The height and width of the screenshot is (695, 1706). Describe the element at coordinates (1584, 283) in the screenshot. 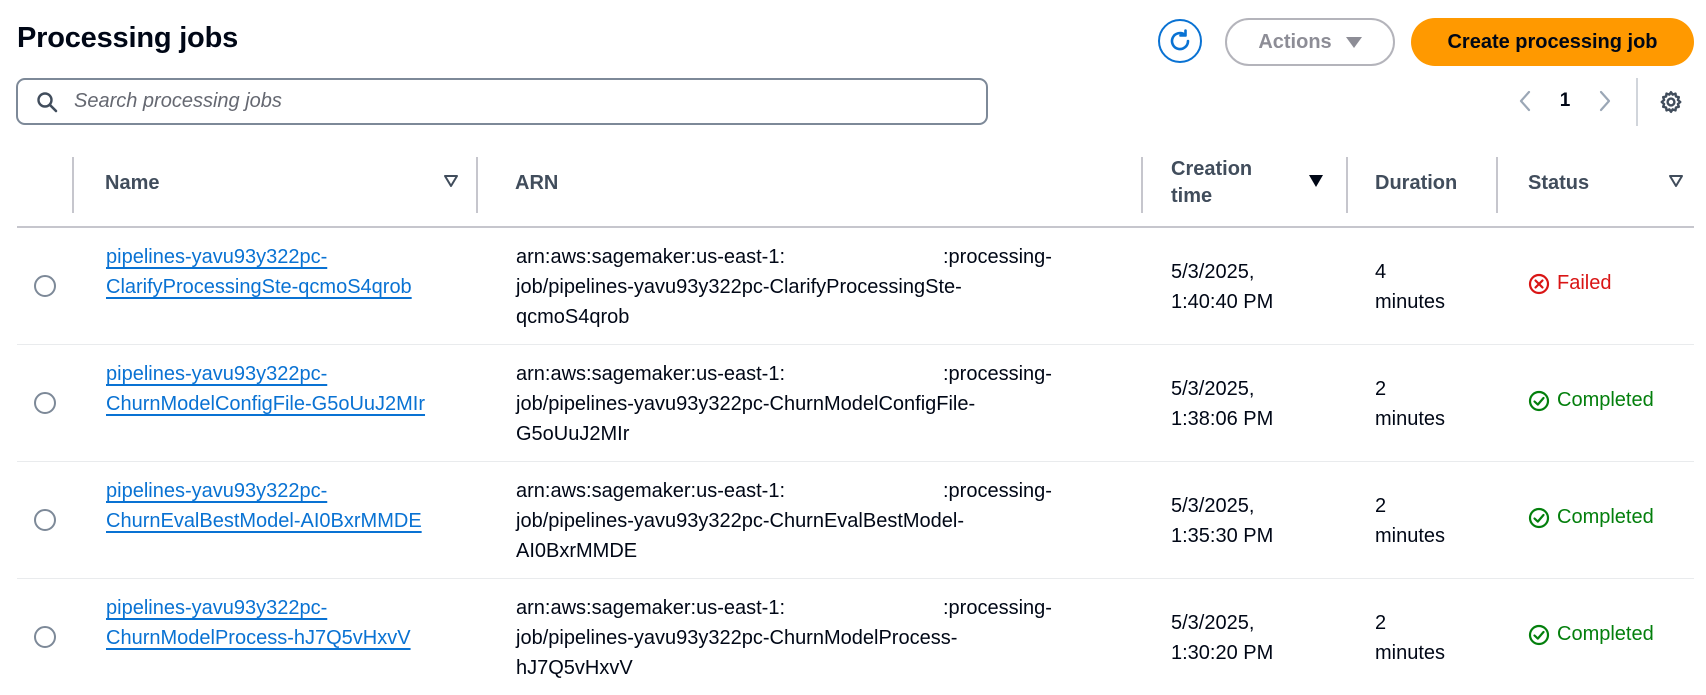

I see `status-label: Failed` at that location.